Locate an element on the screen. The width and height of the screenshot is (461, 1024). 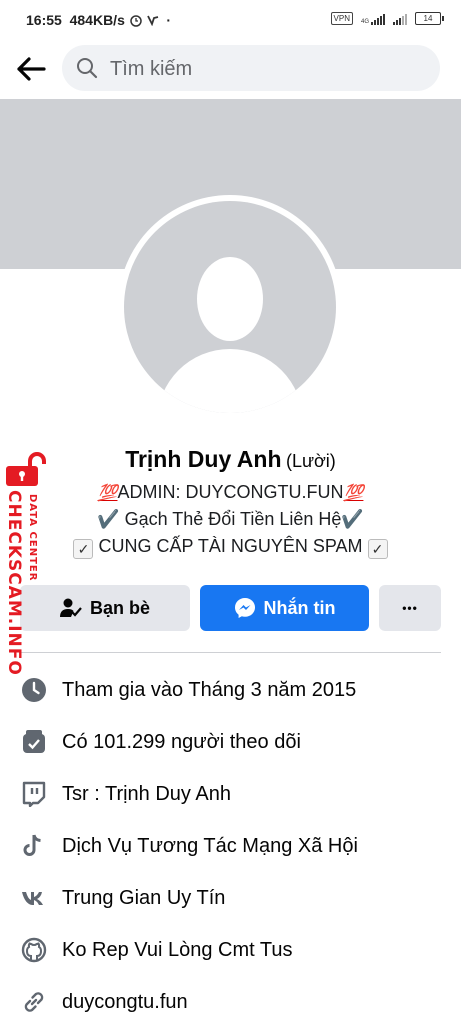
divider is located at coordinates (230, 652).